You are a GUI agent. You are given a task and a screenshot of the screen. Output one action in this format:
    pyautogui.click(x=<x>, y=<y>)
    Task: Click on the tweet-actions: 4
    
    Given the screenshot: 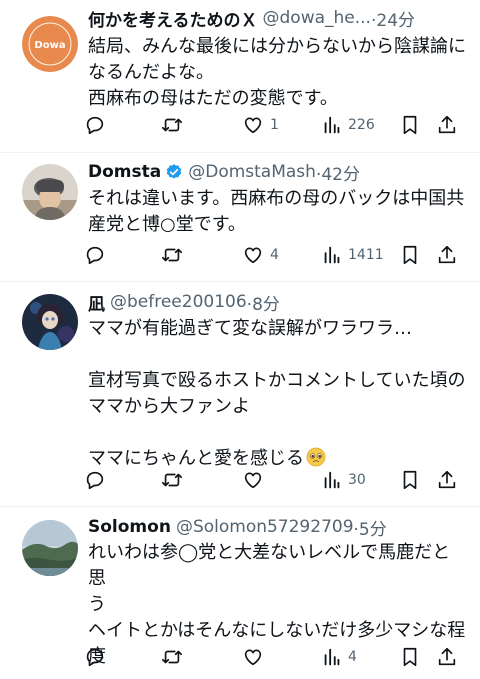 What is the action you would take?
    pyautogui.click(x=274, y=657)
    